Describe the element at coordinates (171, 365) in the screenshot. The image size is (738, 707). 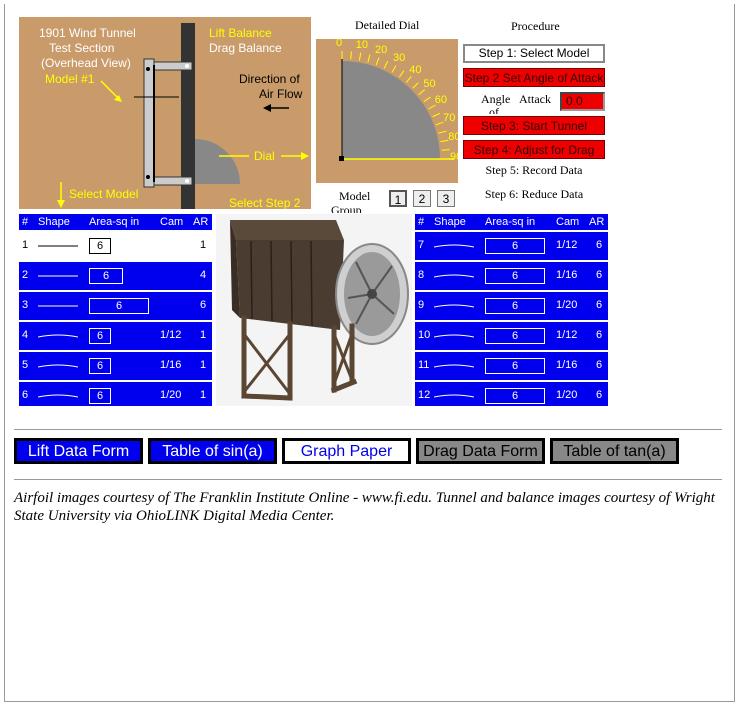
I see `camber-value: 1/16` at that location.